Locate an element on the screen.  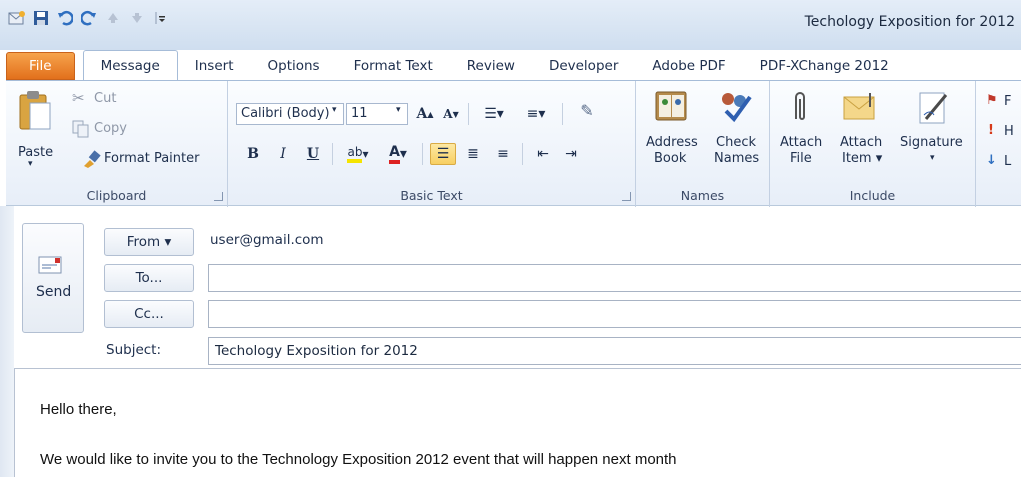
grow-font-icon: A ▲ is located at coordinates (425, 114).